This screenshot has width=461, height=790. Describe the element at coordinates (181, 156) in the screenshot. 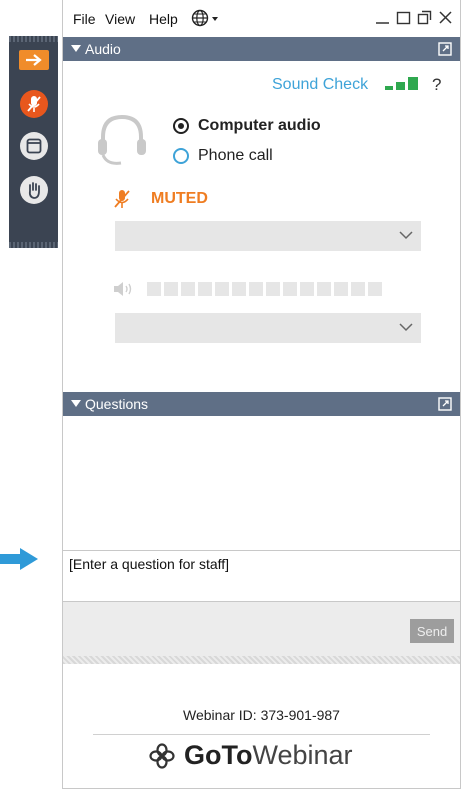

I see `radio-unselected-icon` at that location.